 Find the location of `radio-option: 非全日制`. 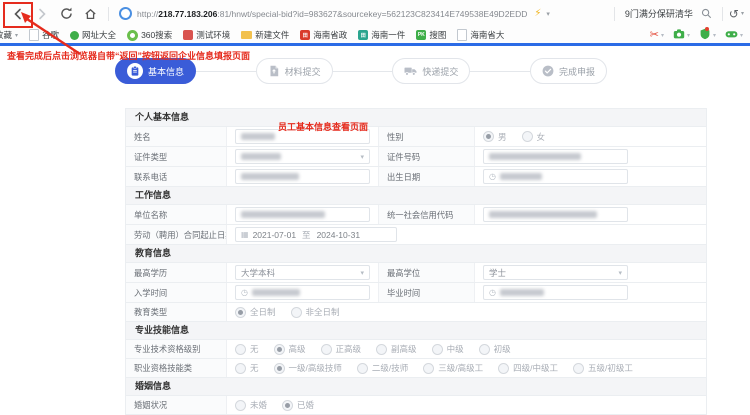

radio-option: 非全日制 is located at coordinates (315, 312).